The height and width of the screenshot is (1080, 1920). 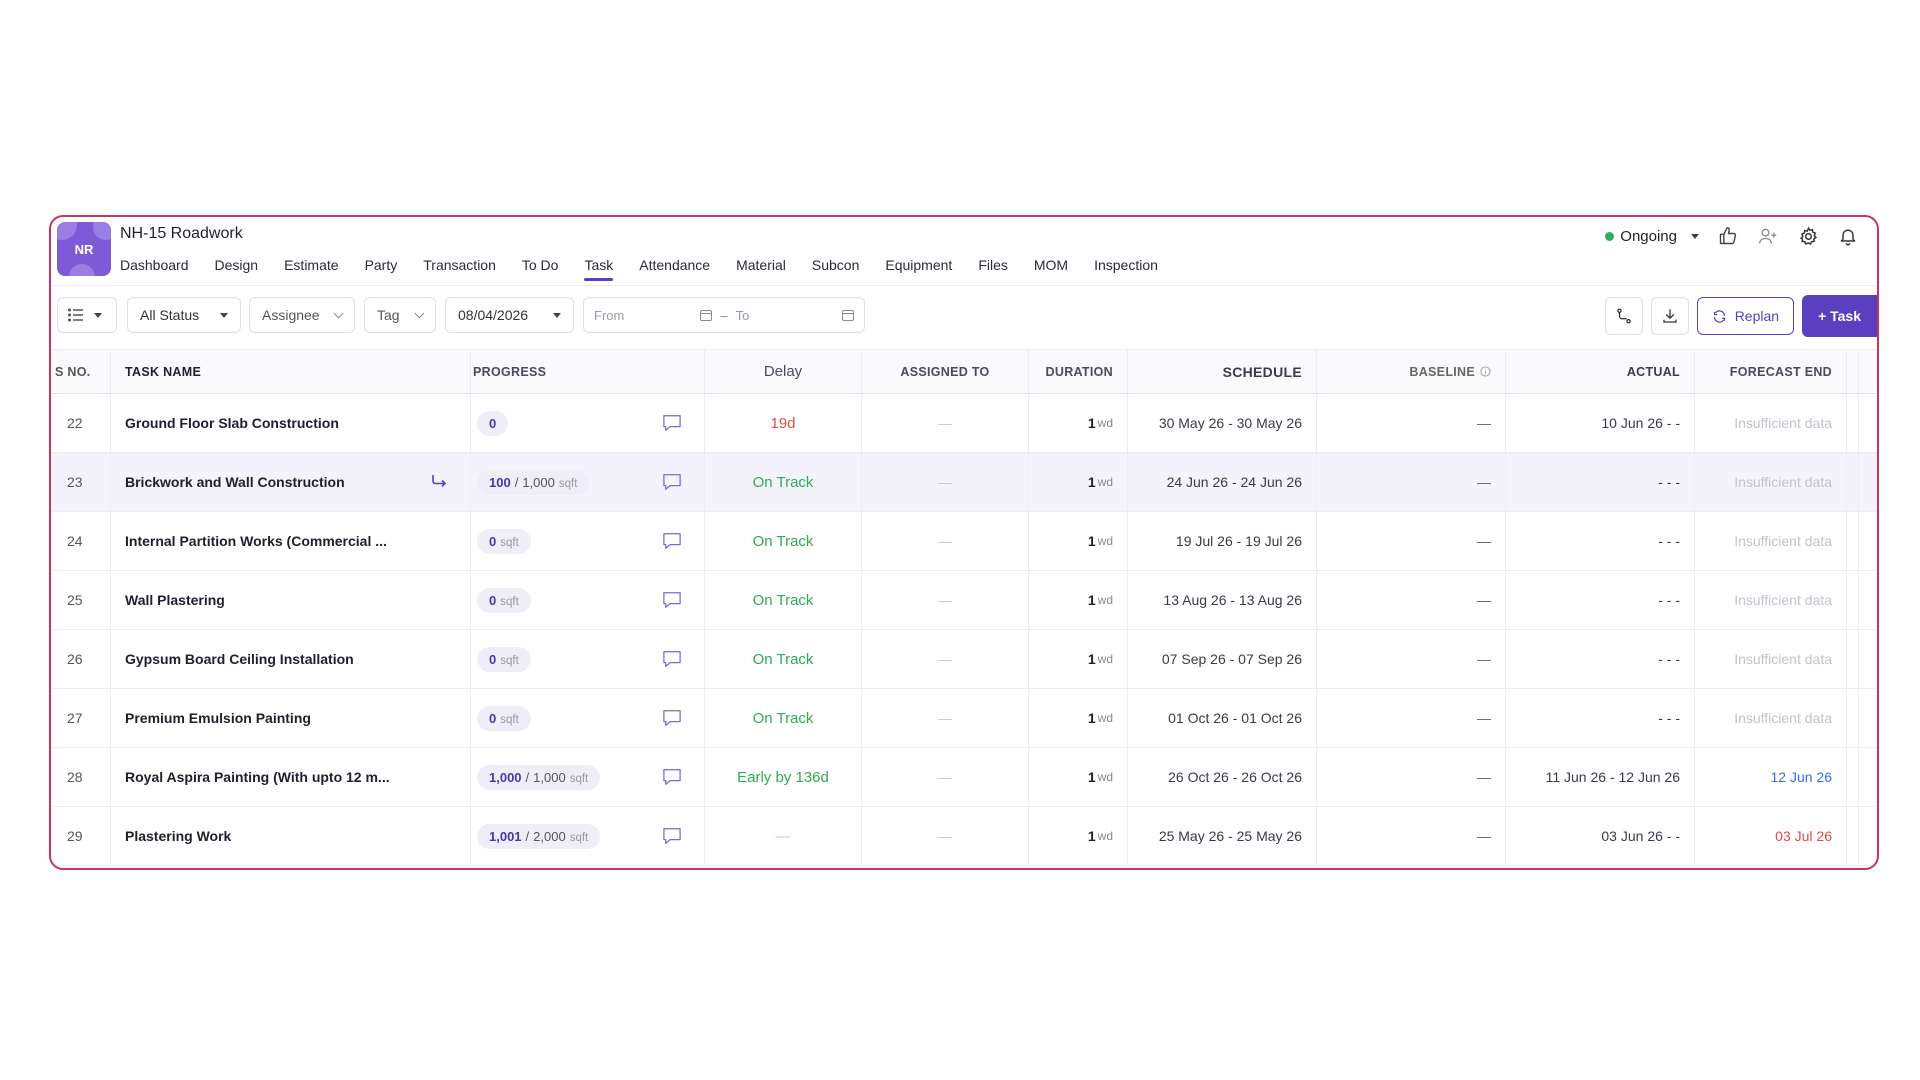 I want to click on cell-progress: 1,000/1,000 sqft, so click(x=588, y=777).